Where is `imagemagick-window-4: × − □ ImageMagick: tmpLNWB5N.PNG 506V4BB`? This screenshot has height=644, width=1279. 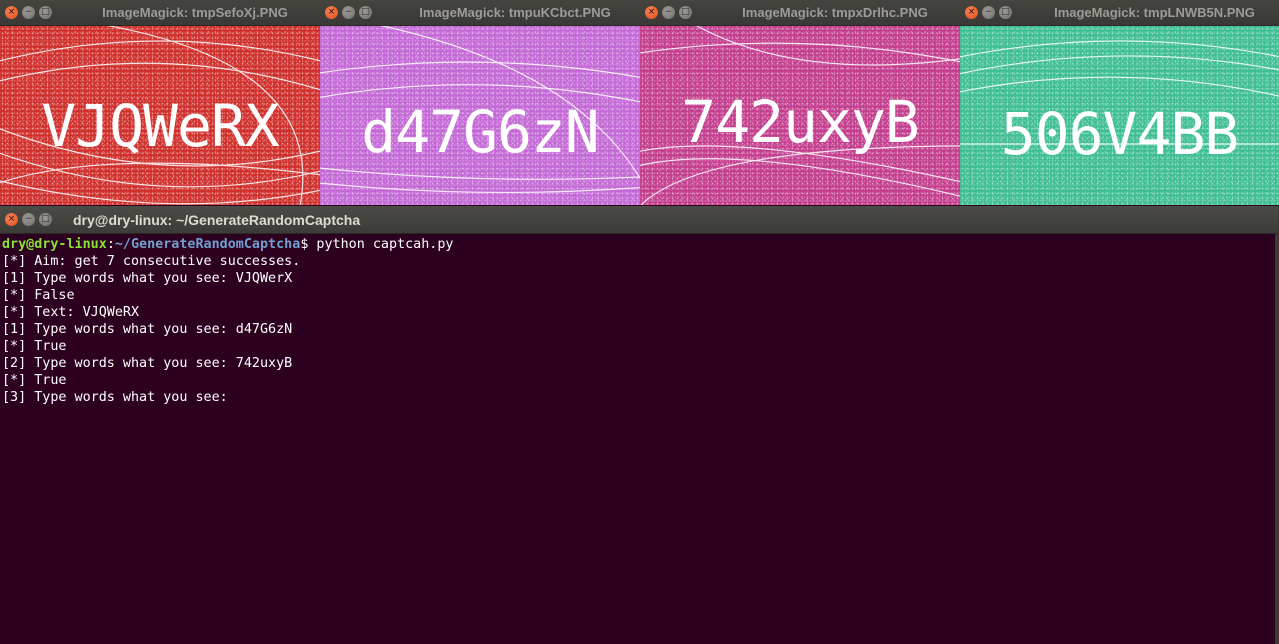 imagemagick-window-4: × − □ ImageMagick: tmpLNWB5N.PNG 506V4BB is located at coordinates (1119, 102).